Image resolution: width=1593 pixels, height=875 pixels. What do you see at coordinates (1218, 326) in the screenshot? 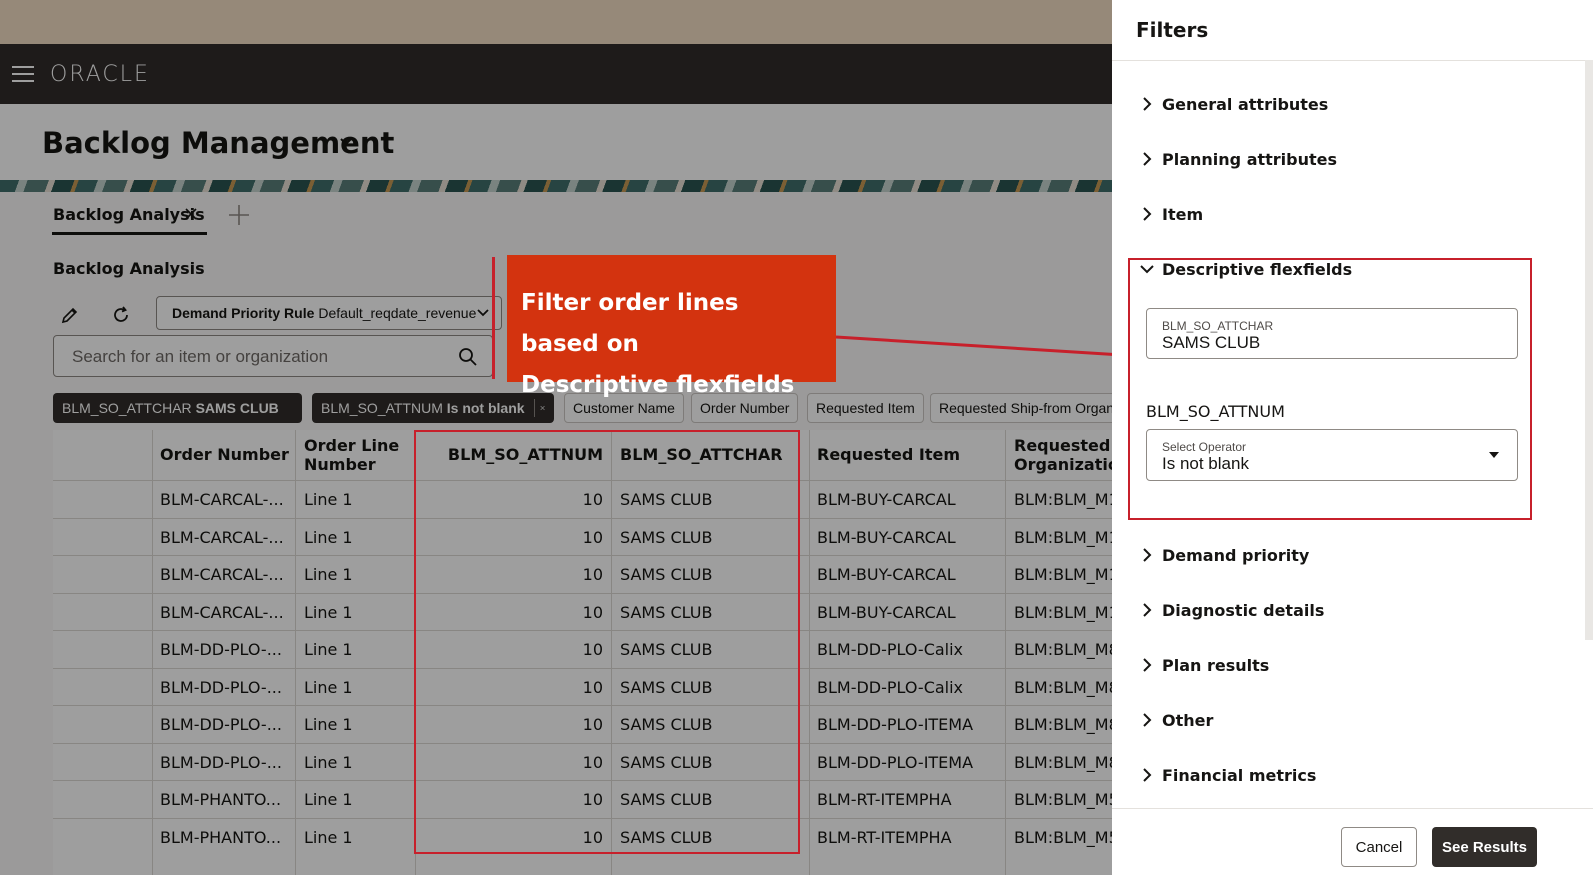
I see `field-label: BLM_SO_ATTCHAR` at bounding box center [1218, 326].